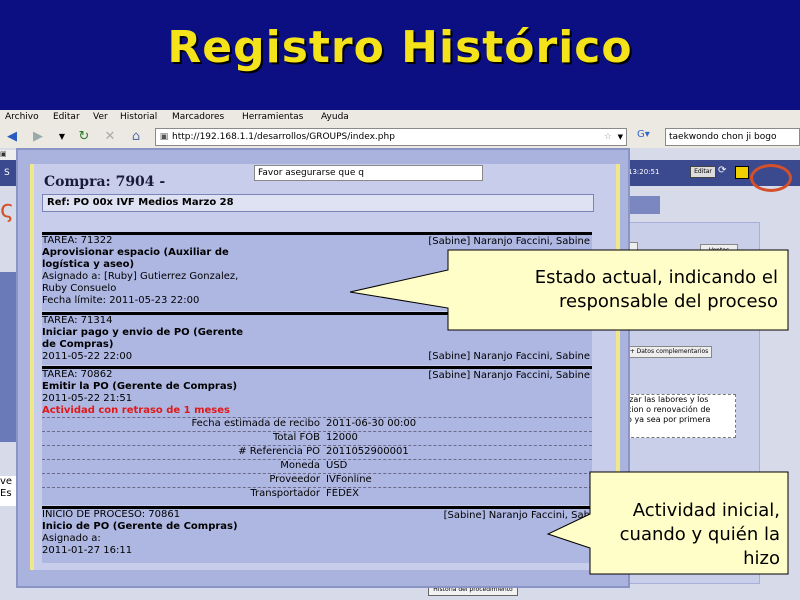 The image size is (800, 600). What do you see at coordinates (703, 172) in the screenshot?
I see `edit-button: Editar` at bounding box center [703, 172].